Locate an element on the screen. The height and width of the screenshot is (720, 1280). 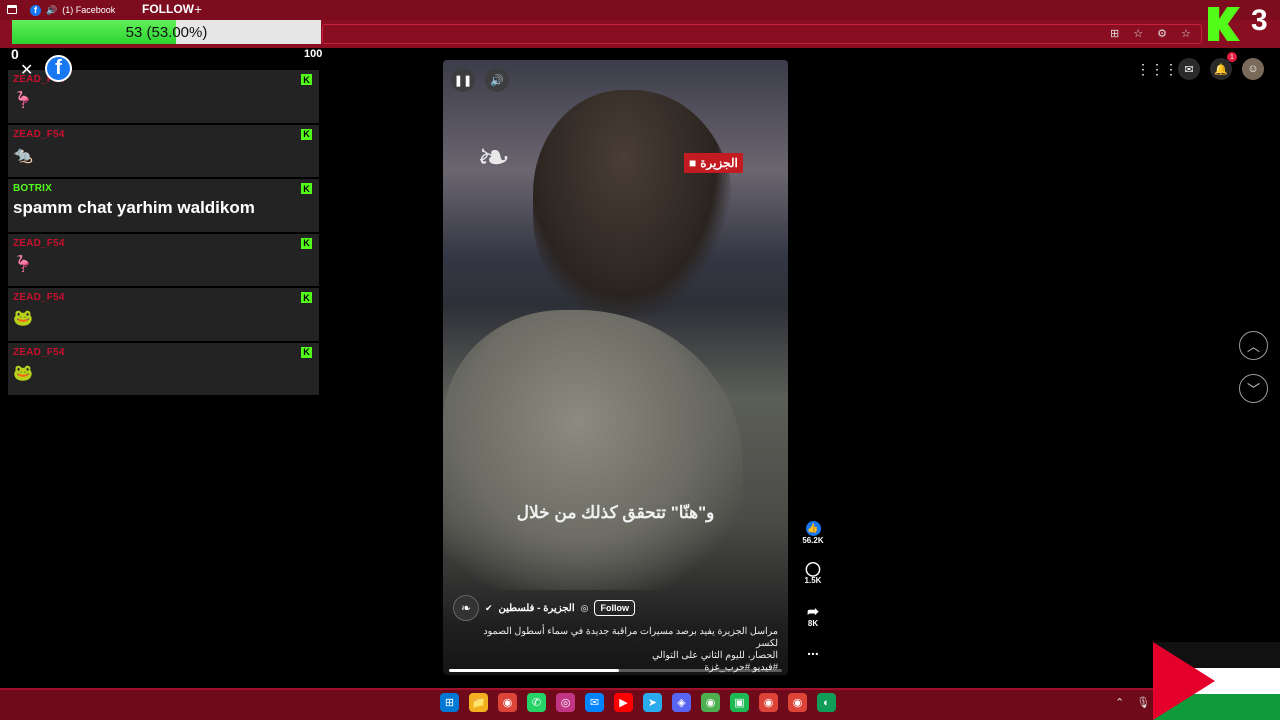
aljazeera-tag-label: الجزيرة is located at coordinates (719, 163).